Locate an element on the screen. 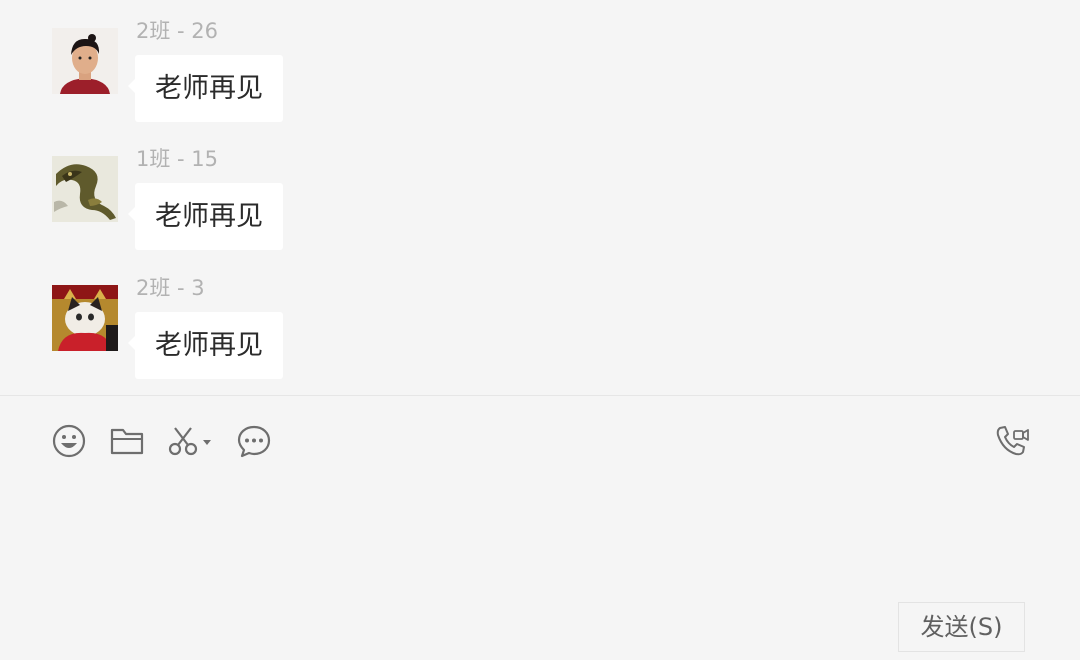 Image resolution: width=1080 pixels, height=660 pixels. cat-red-scarf-avatar-icon is located at coordinates (85, 318).